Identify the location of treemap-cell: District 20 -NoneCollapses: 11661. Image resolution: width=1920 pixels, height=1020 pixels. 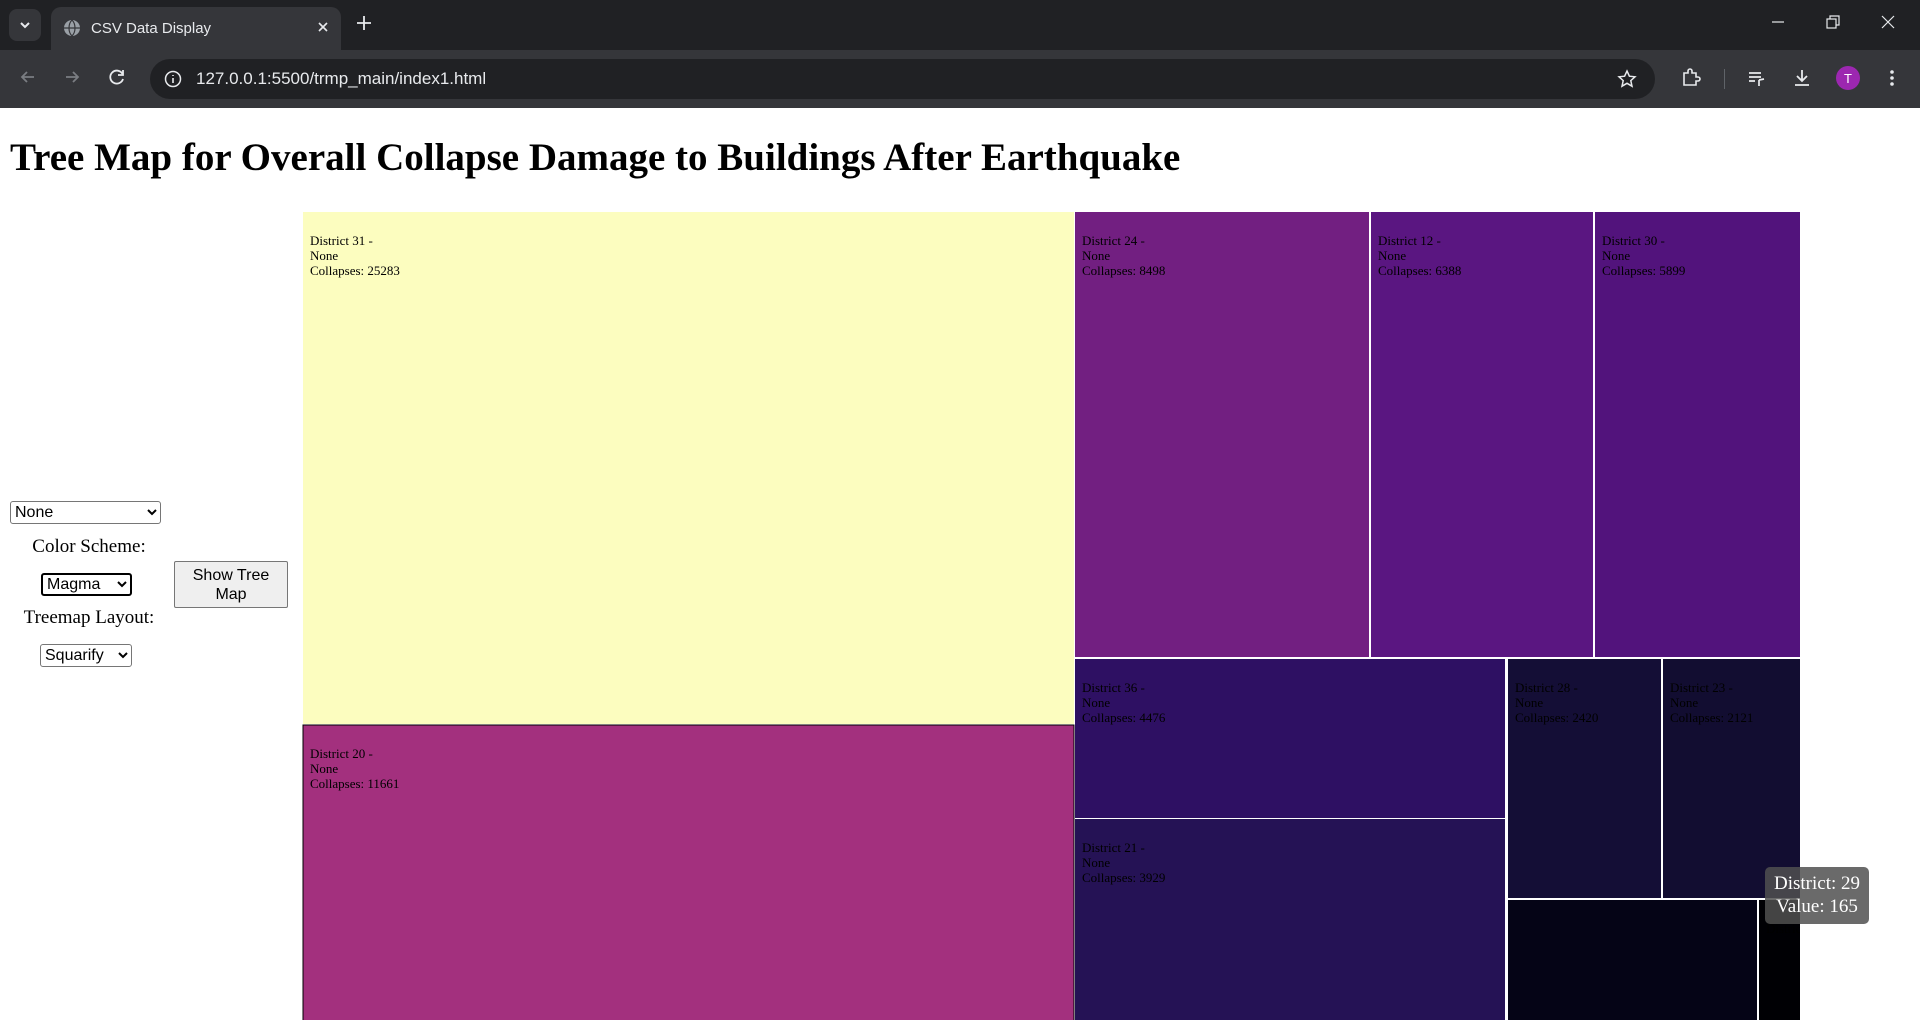
(688, 872).